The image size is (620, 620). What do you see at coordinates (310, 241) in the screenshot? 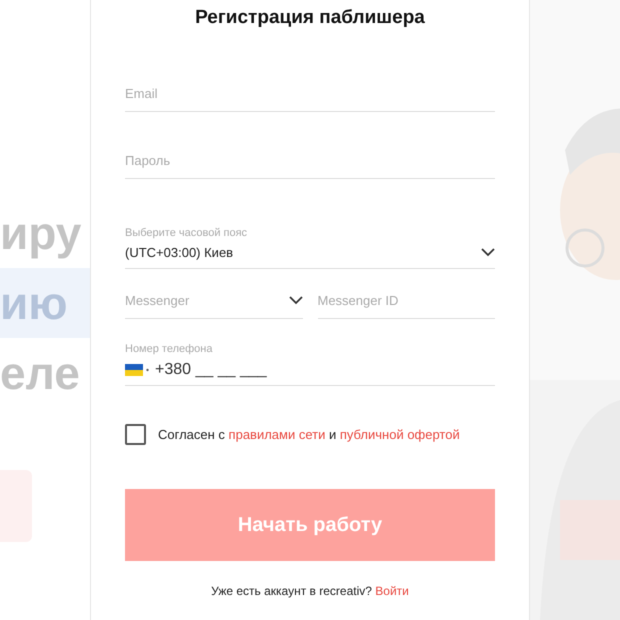
I see `timezone-select: Выберите часовой пояс (UTC+03:00) Киев` at bounding box center [310, 241].